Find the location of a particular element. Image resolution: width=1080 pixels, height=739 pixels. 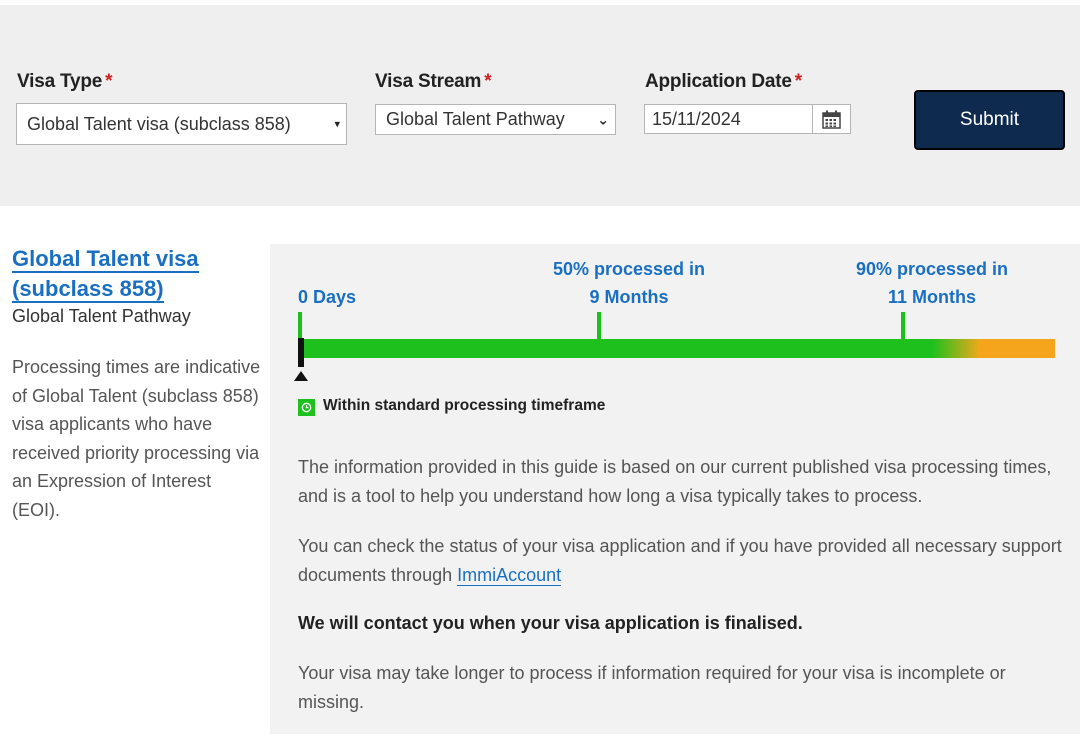

current-position-marker is located at coordinates (301, 352).